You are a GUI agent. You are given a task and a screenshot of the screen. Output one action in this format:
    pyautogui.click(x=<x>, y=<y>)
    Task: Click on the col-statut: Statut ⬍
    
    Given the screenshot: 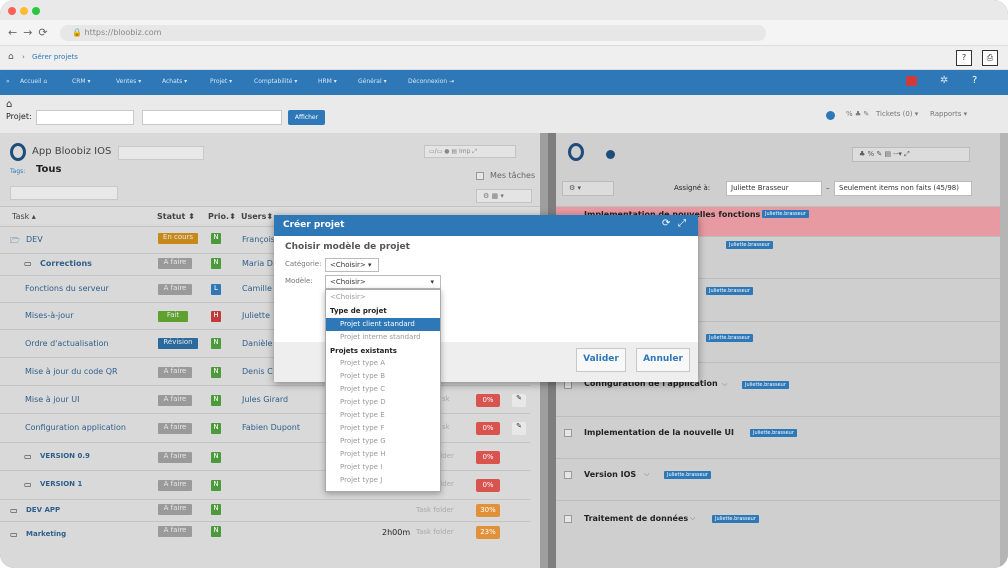 What is the action you would take?
    pyautogui.click(x=176, y=216)
    